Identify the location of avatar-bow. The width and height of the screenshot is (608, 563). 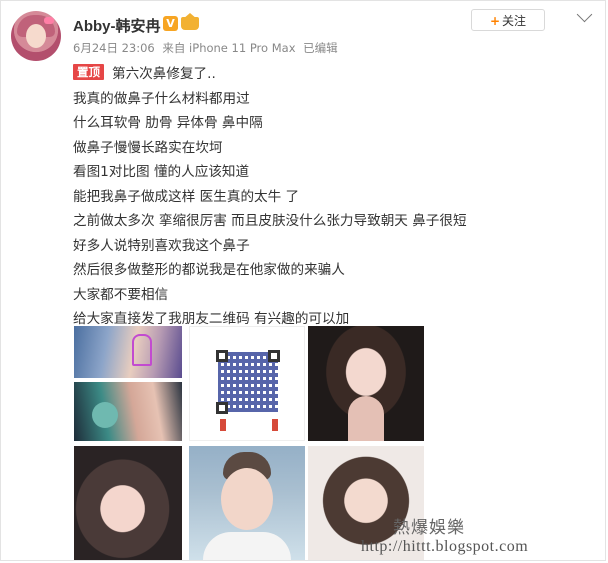
(49, 20).